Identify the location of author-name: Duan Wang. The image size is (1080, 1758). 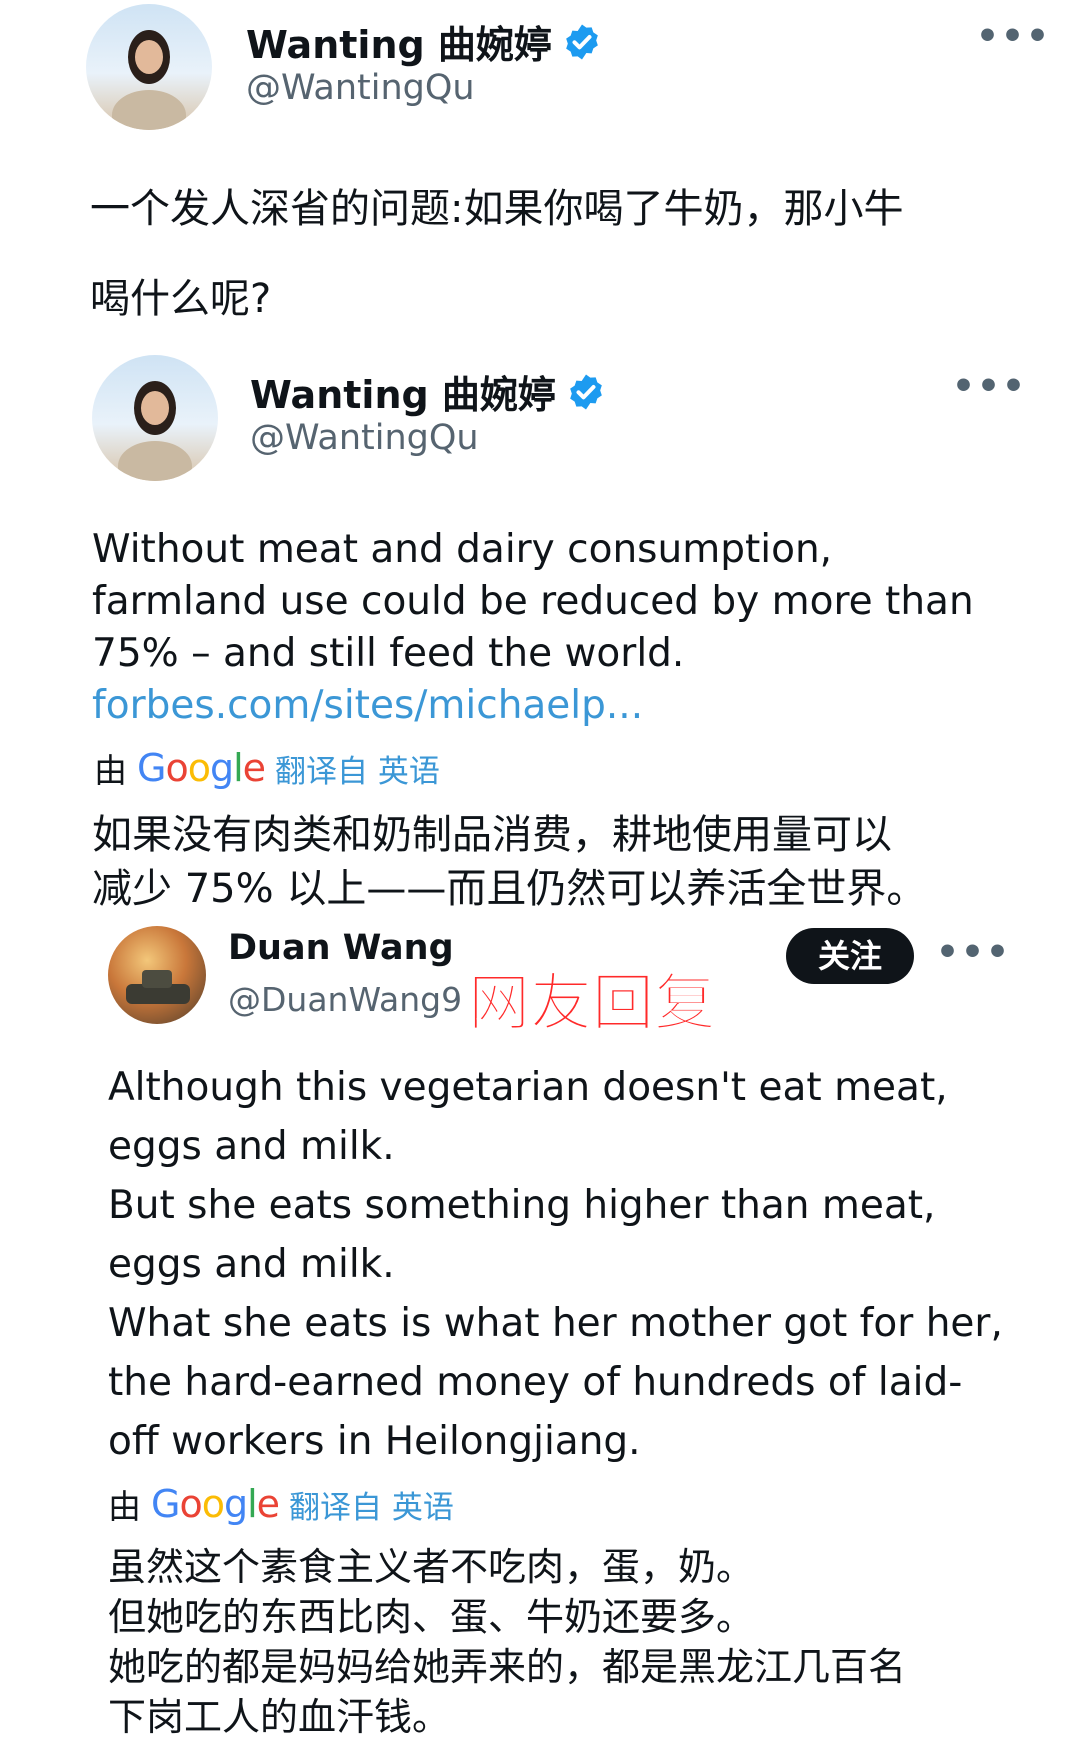
(341, 948).